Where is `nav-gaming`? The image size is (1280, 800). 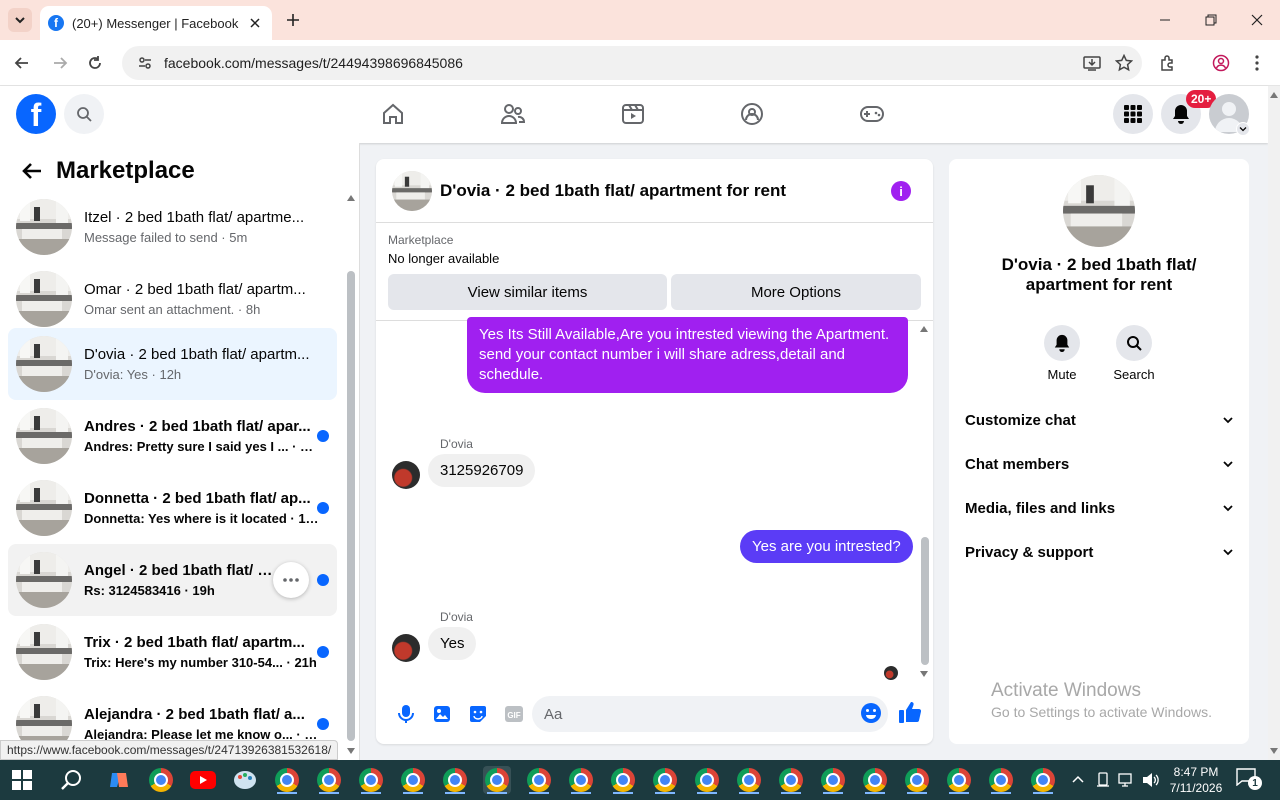
nav-gaming is located at coordinates (872, 114).